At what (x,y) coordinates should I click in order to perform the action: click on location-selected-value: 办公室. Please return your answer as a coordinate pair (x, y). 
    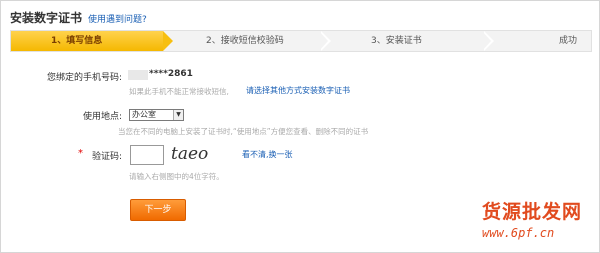
    Looking at the image, I should click on (144, 114).